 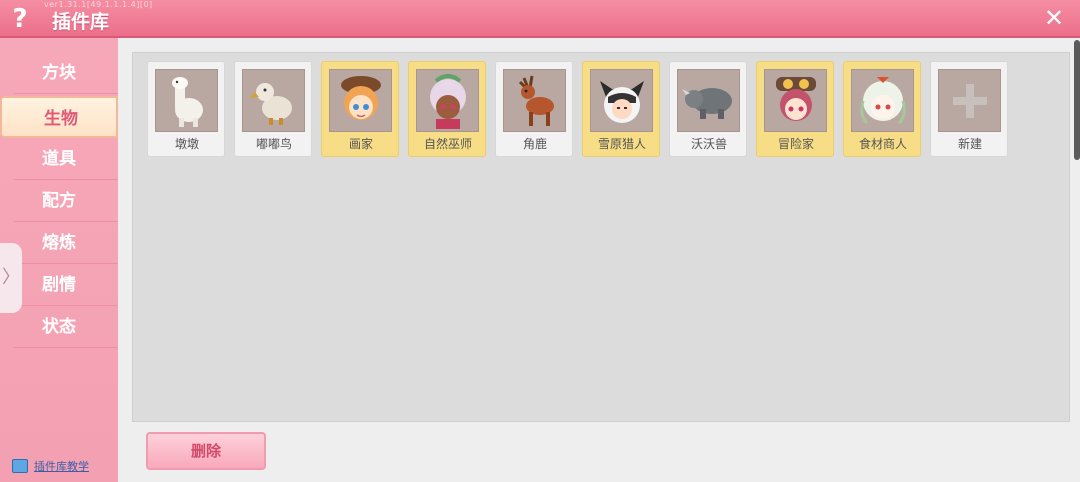 I want to click on close-icon: ✕, so click(x=1054, y=18).